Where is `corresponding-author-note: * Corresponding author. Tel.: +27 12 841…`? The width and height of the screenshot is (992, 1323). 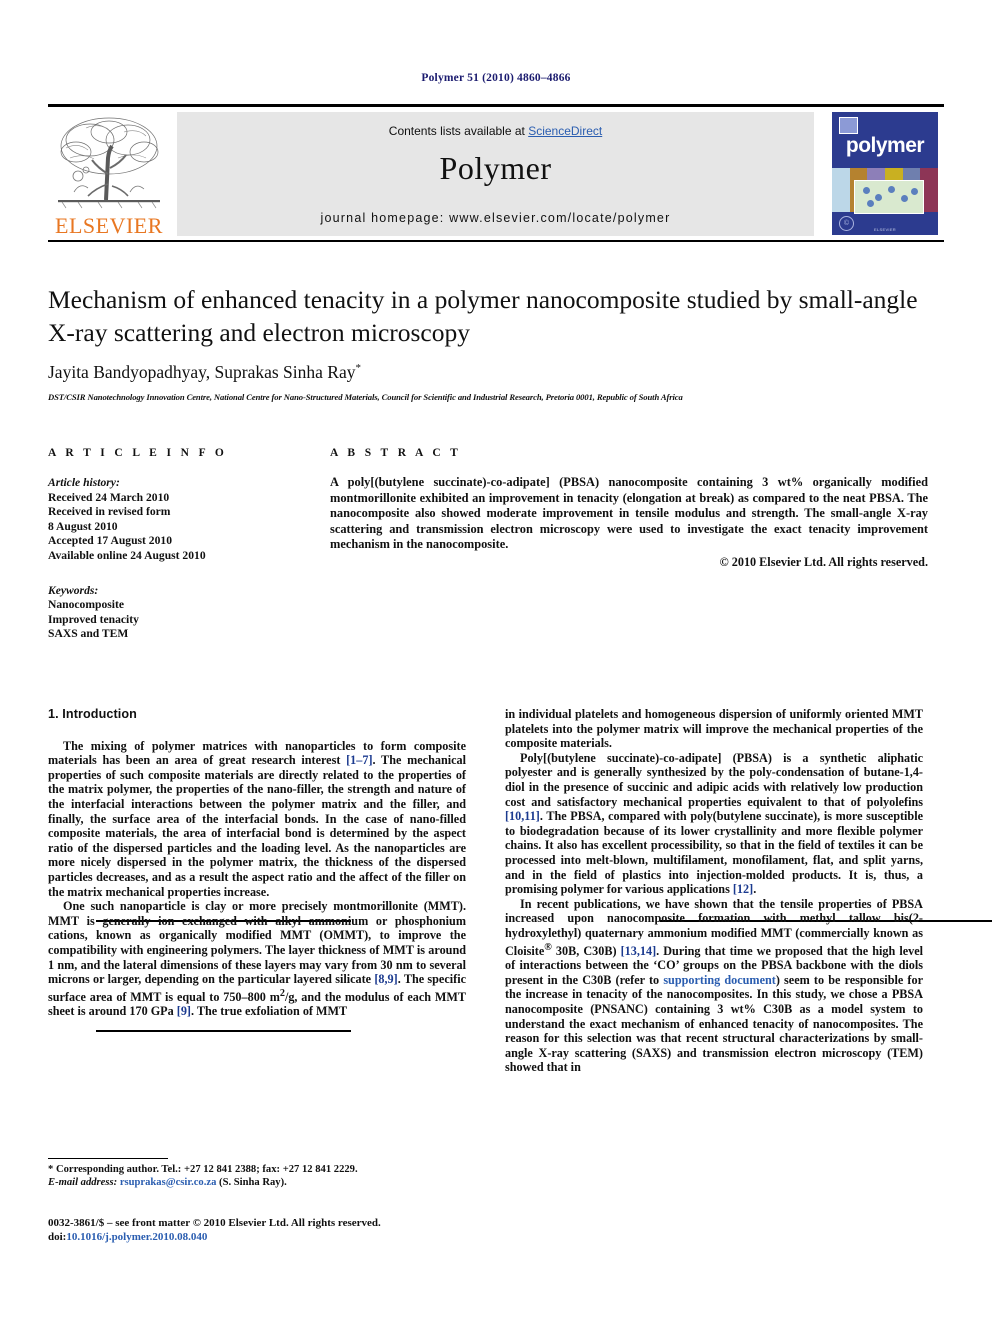
corresponding-author-note: * Corresponding author. Tel.: +27 12 841… is located at coordinates (257, 1169).